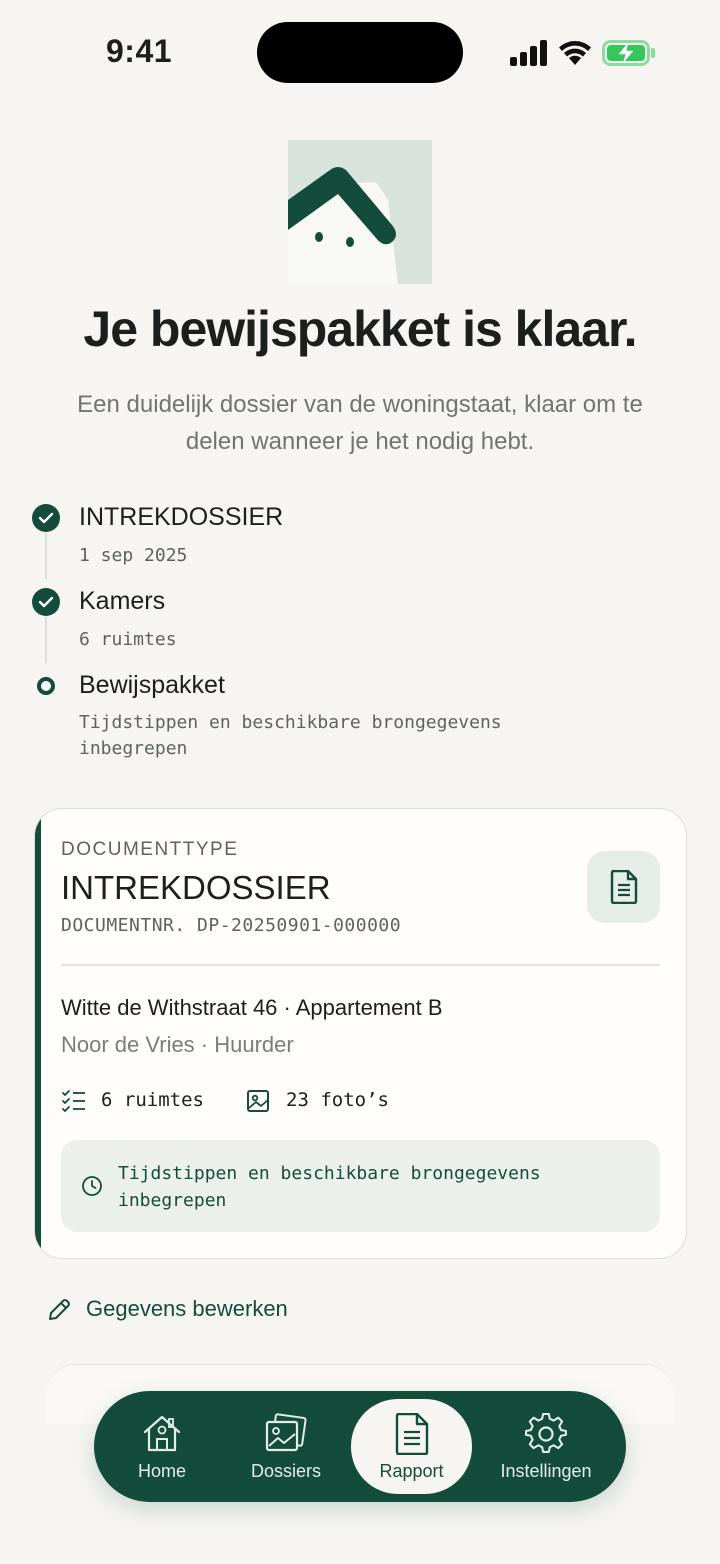 The width and height of the screenshot is (720, 1564). Describe the element at coordinates (575, 53) in the screenshot. I see `wifi-icon` at that location.